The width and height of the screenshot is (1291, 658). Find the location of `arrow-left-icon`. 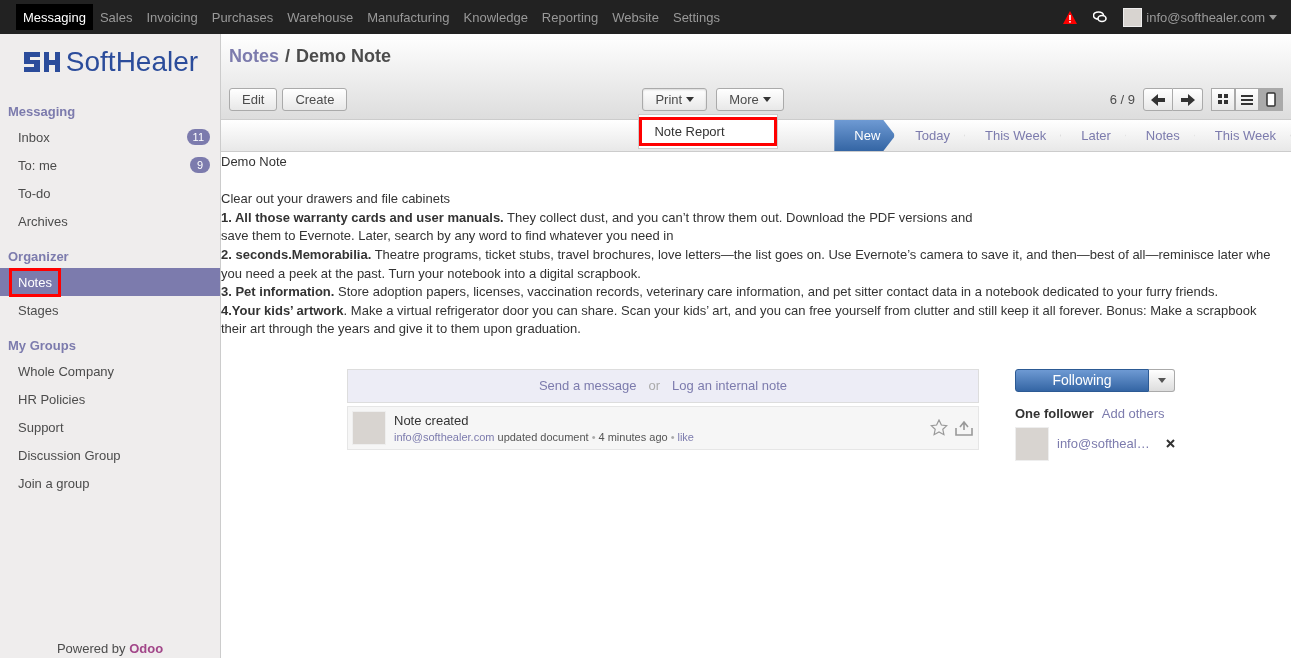

arrow-left-icon is located at coordinates (1158, 99).